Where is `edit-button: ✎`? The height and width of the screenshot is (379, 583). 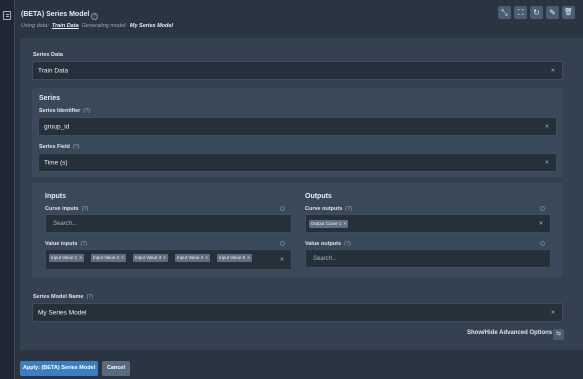 edit-button: ✎ is located at coordinates (552, 12).